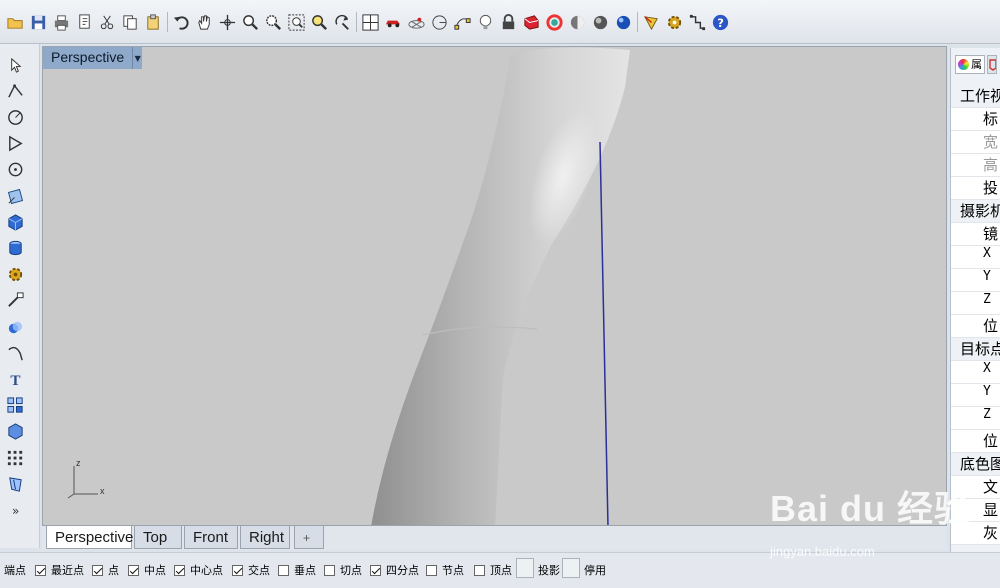  What do you see at coordinates (462, 22) in the screenshot?
I see `point-edit-icon` at bounding box center [462, 22].